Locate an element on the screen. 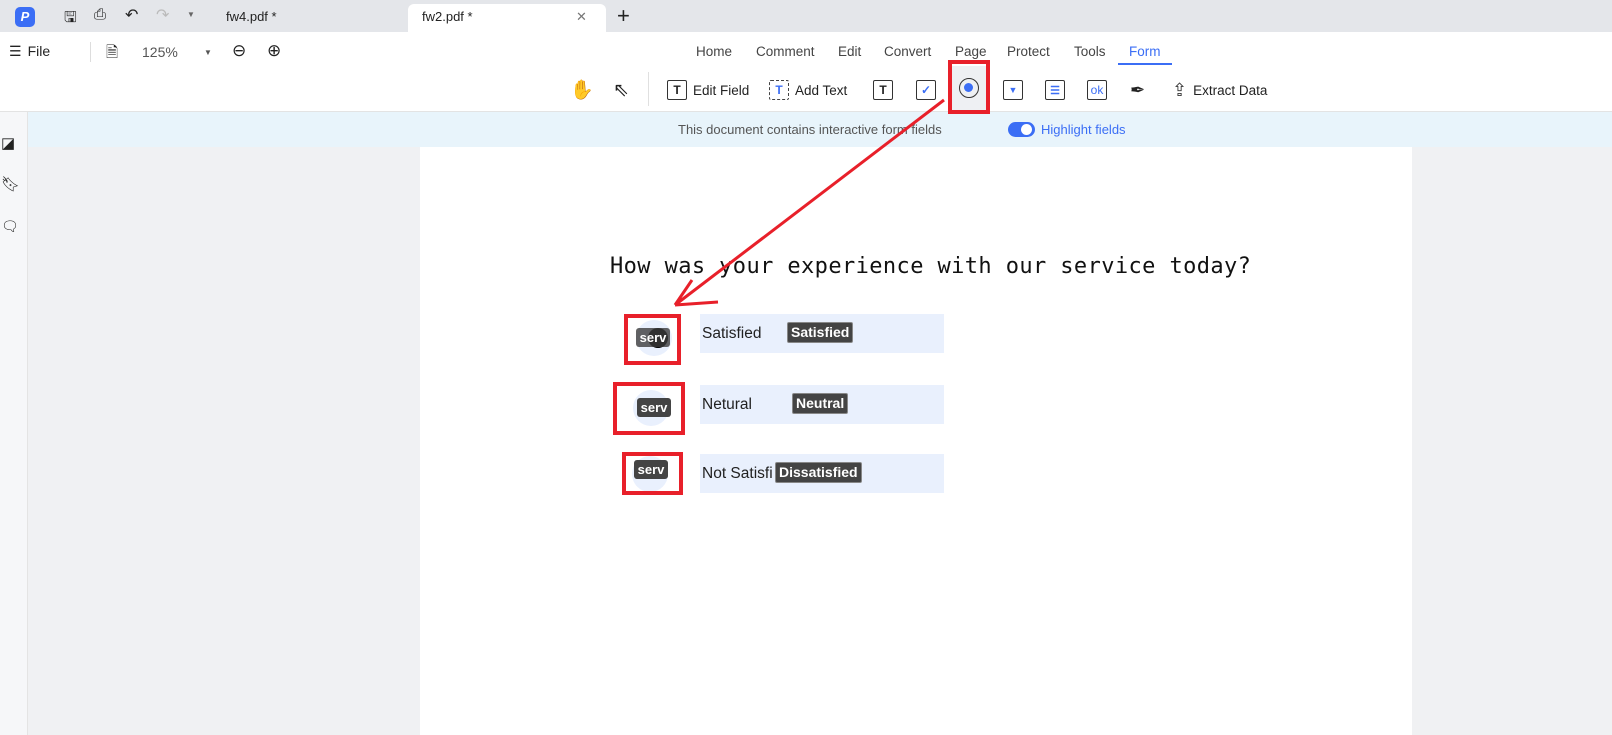 The width and height of the screenshot is (1612, 735). annotation-arrow is located at coordinates (809, 202).